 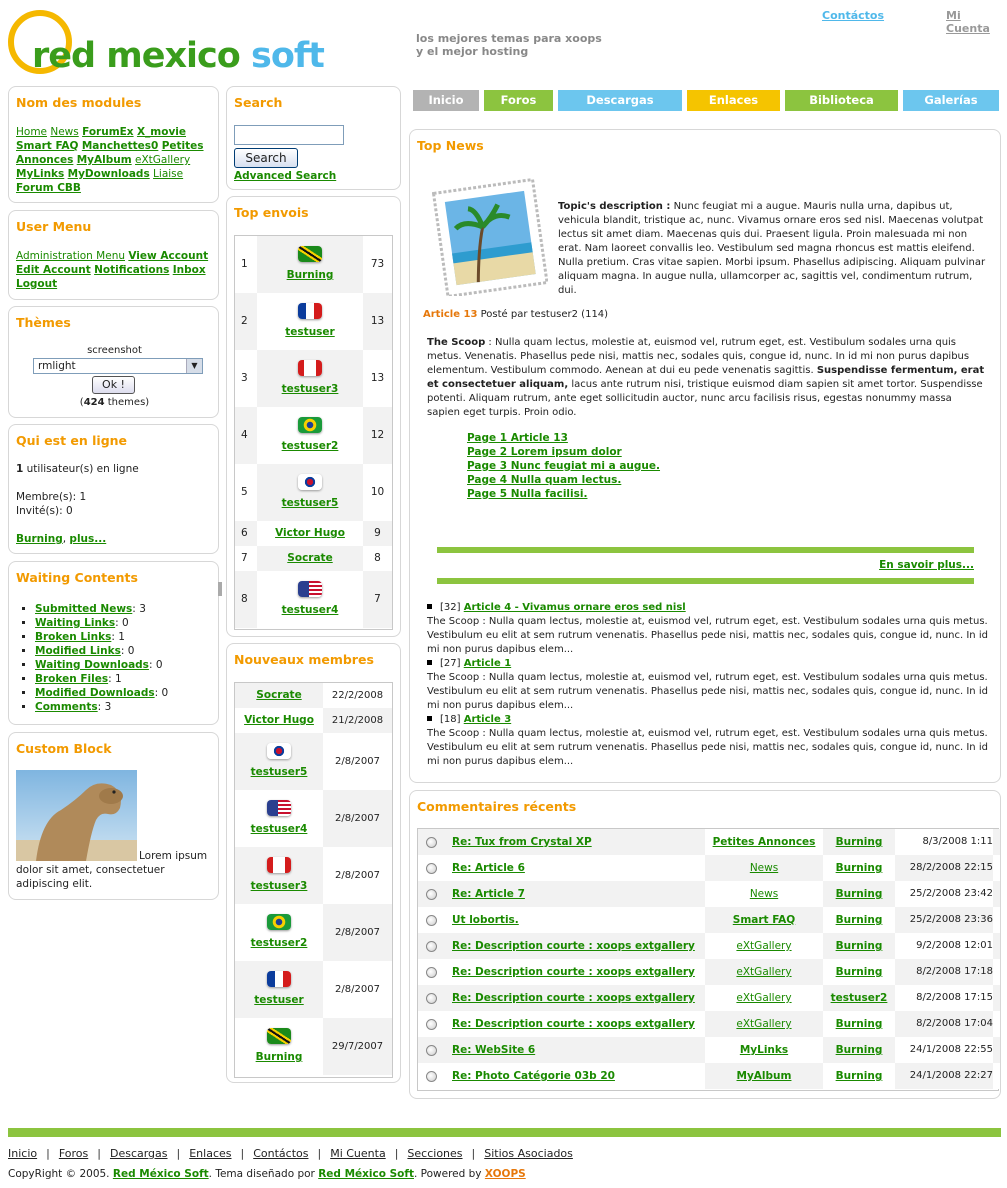 I want to click on waiting-link: Submitted News, so click(x=83, y=609).